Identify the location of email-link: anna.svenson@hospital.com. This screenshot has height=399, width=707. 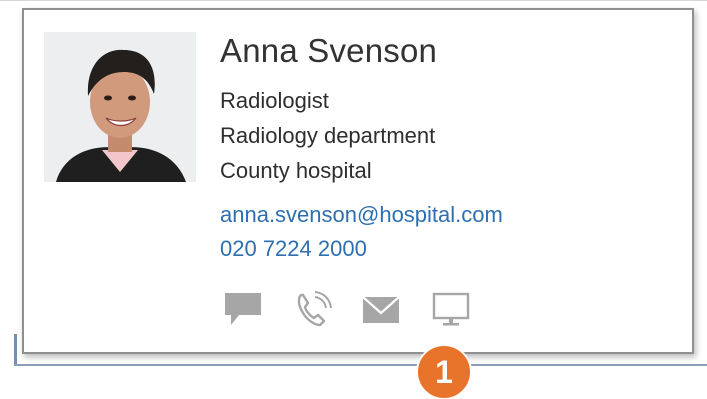
(361, 215).